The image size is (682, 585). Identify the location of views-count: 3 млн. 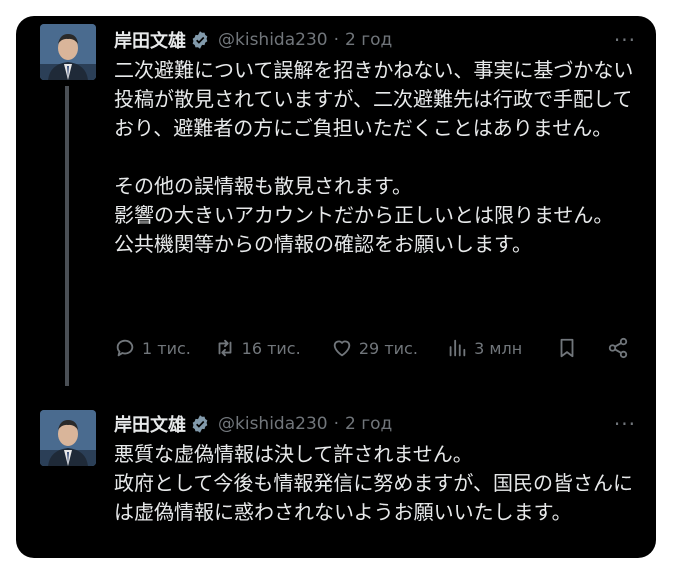
(498, 348).